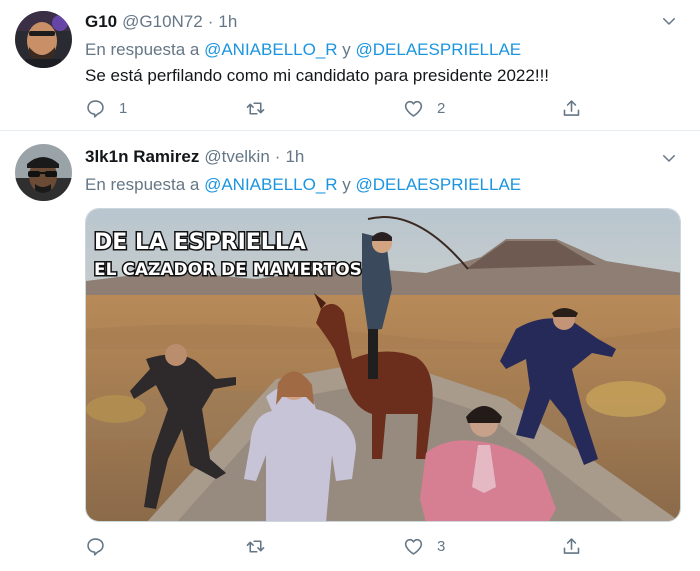  I want to click on meme-caption-title: DE LA ESPRIELLA, so click(200, 242).